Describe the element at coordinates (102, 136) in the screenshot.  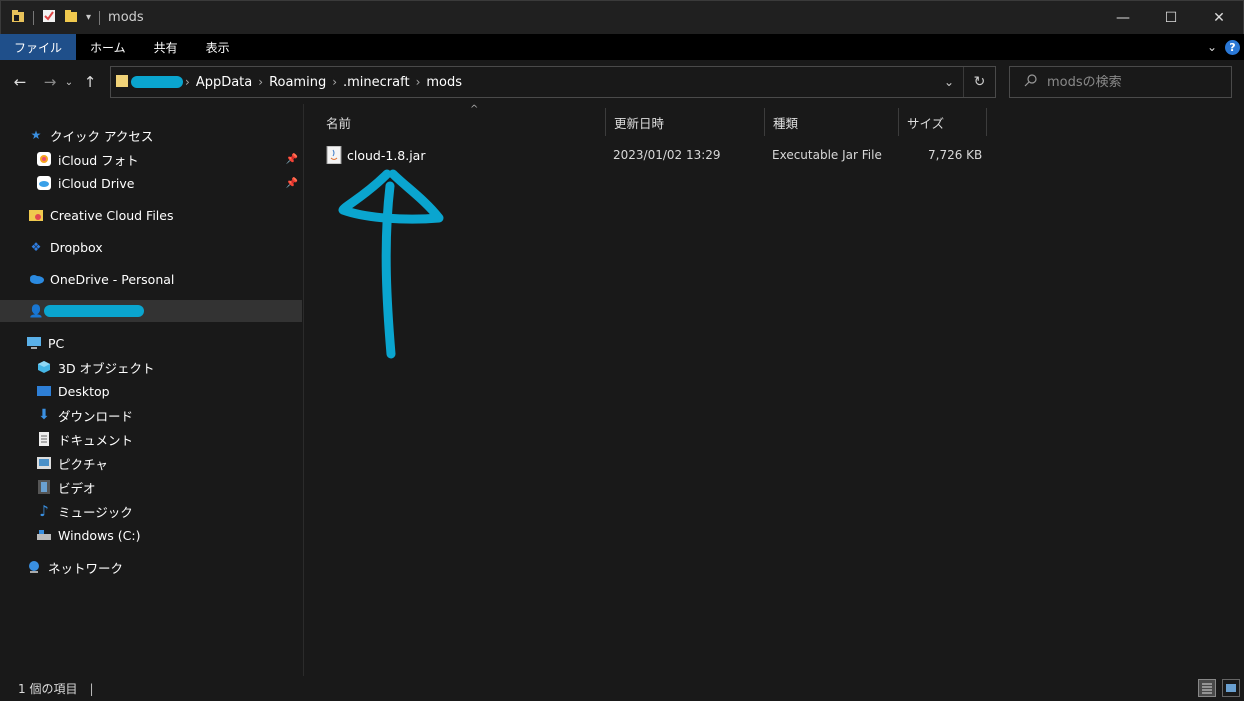
I see `sidebar-item-label: クイック アクセス` at that location.